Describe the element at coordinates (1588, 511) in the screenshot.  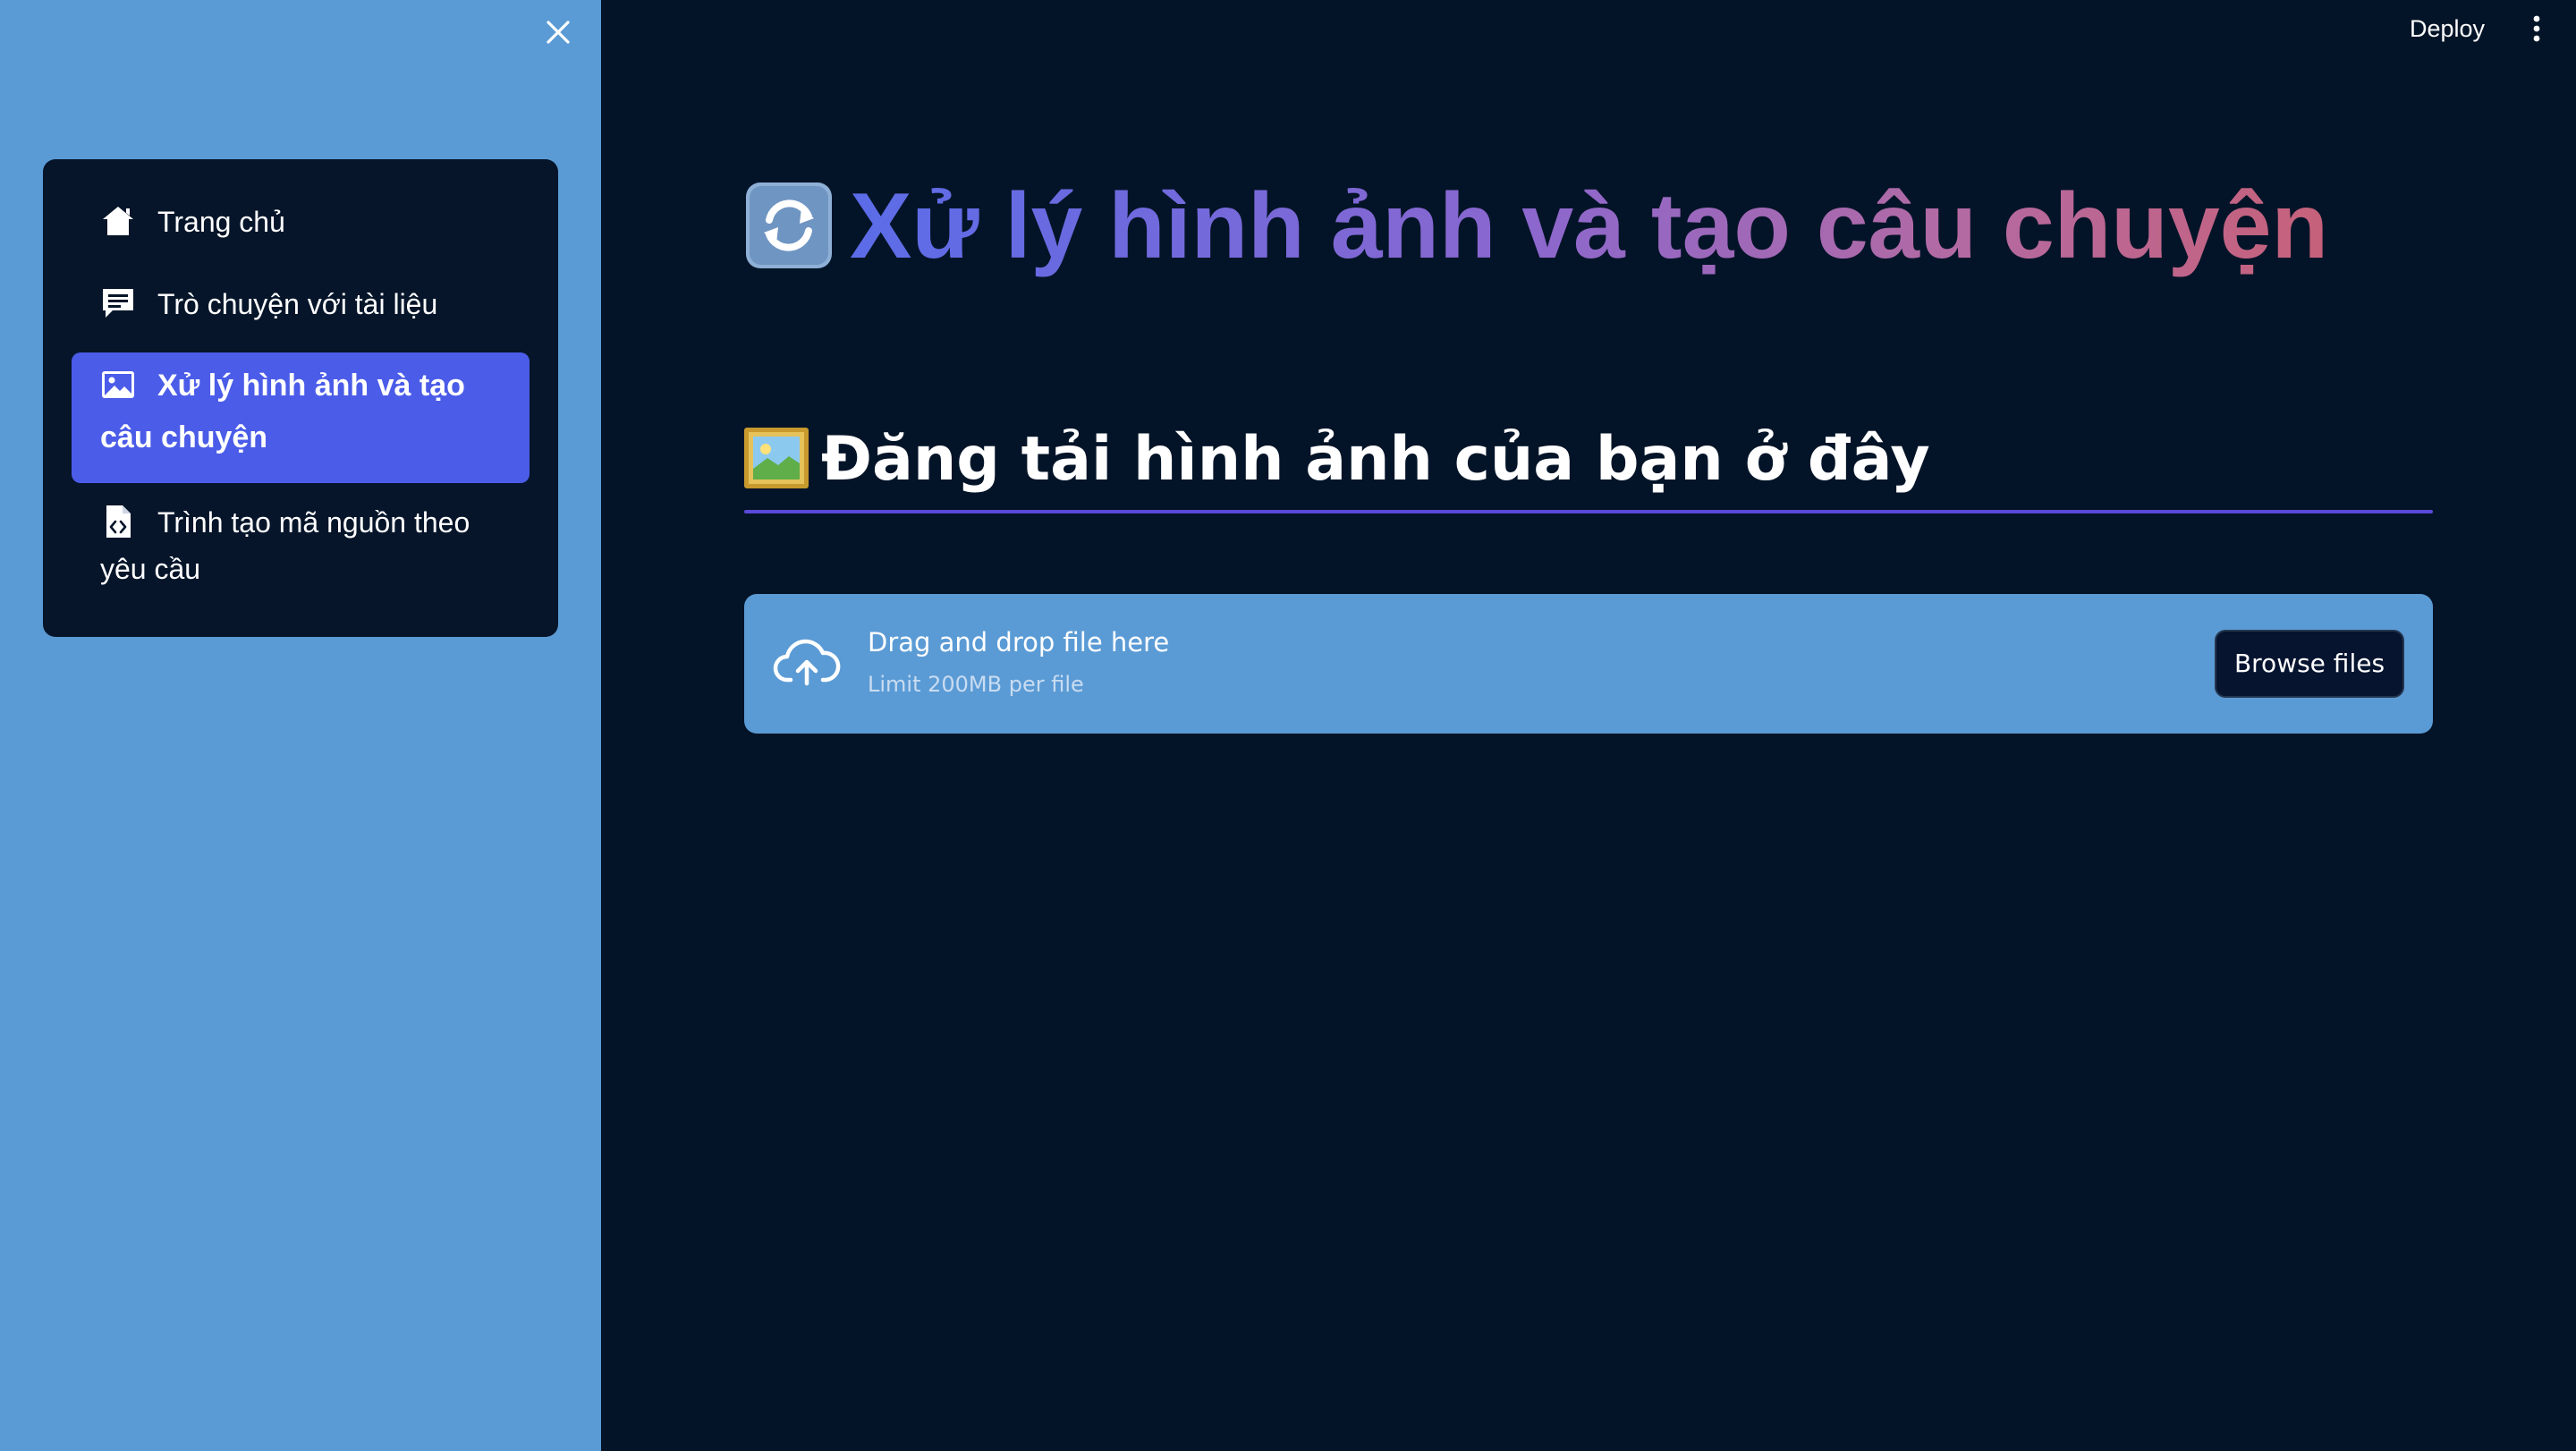
I see `heading-divider` at that location.